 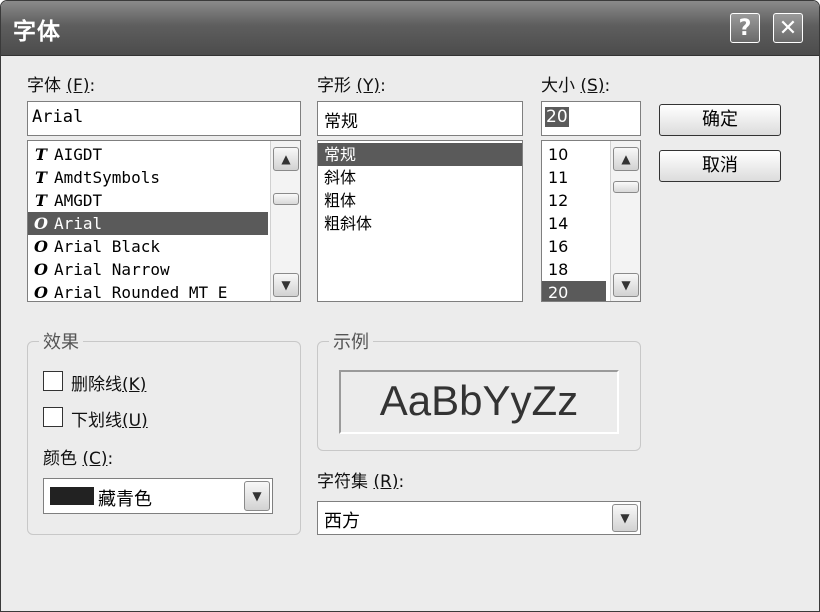 I want to click on charset-label-suffix: :, so click(x=401, y=482).